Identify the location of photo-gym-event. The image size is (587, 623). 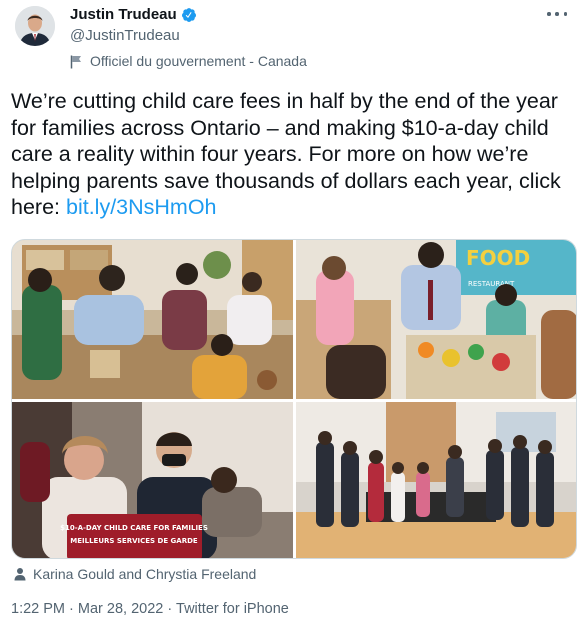
(436, 480).